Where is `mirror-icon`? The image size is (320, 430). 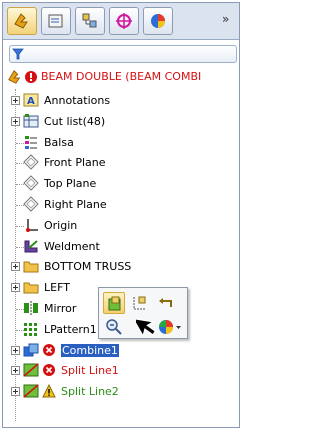
mirror-icon is located at coordinates (31, 309).